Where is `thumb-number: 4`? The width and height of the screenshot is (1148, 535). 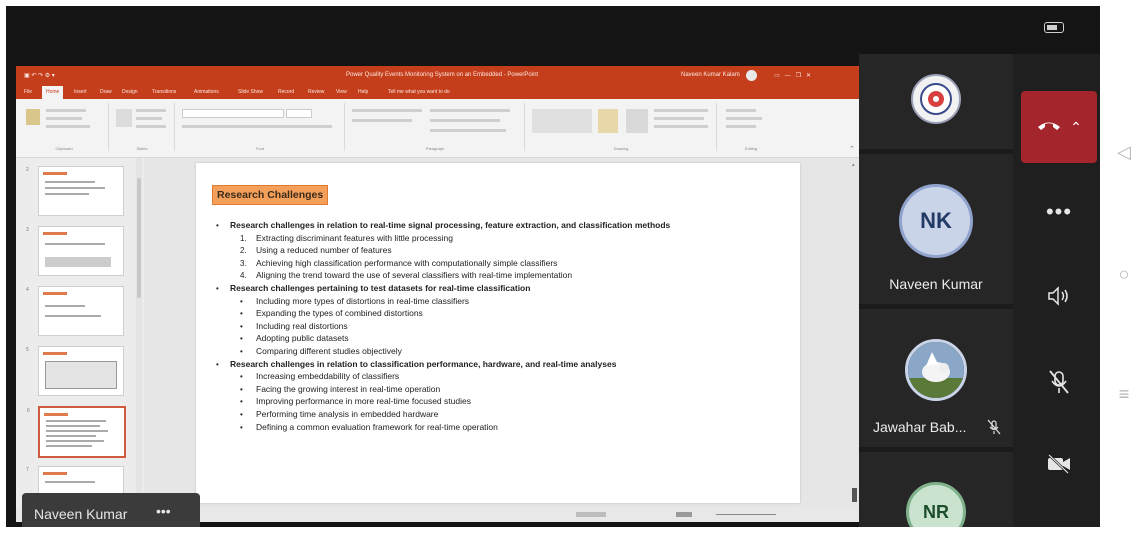
thumb-number: 4 is located at coordinates (27, 290).